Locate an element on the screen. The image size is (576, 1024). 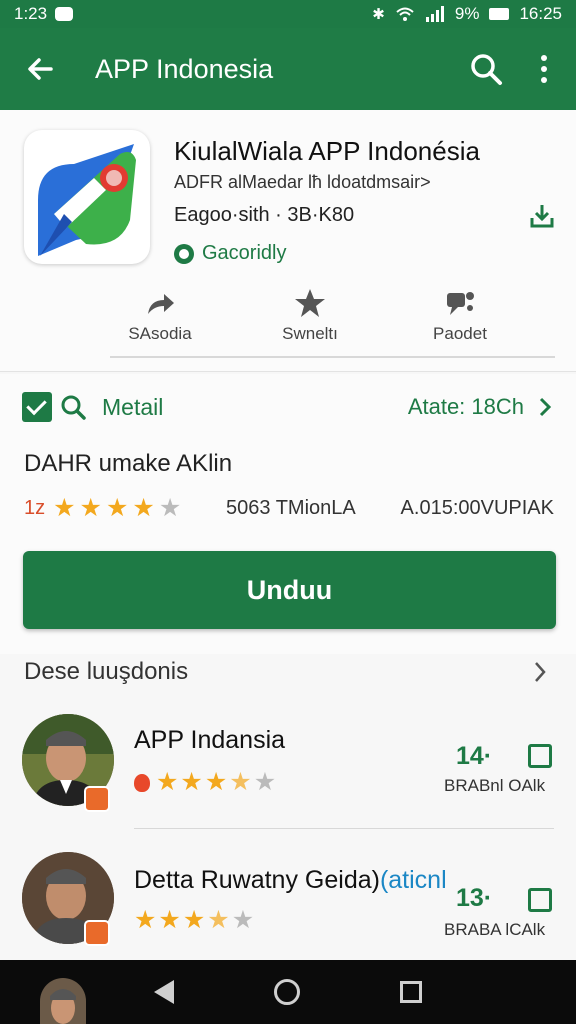
verified-icon is located at coordinates (184, 253).